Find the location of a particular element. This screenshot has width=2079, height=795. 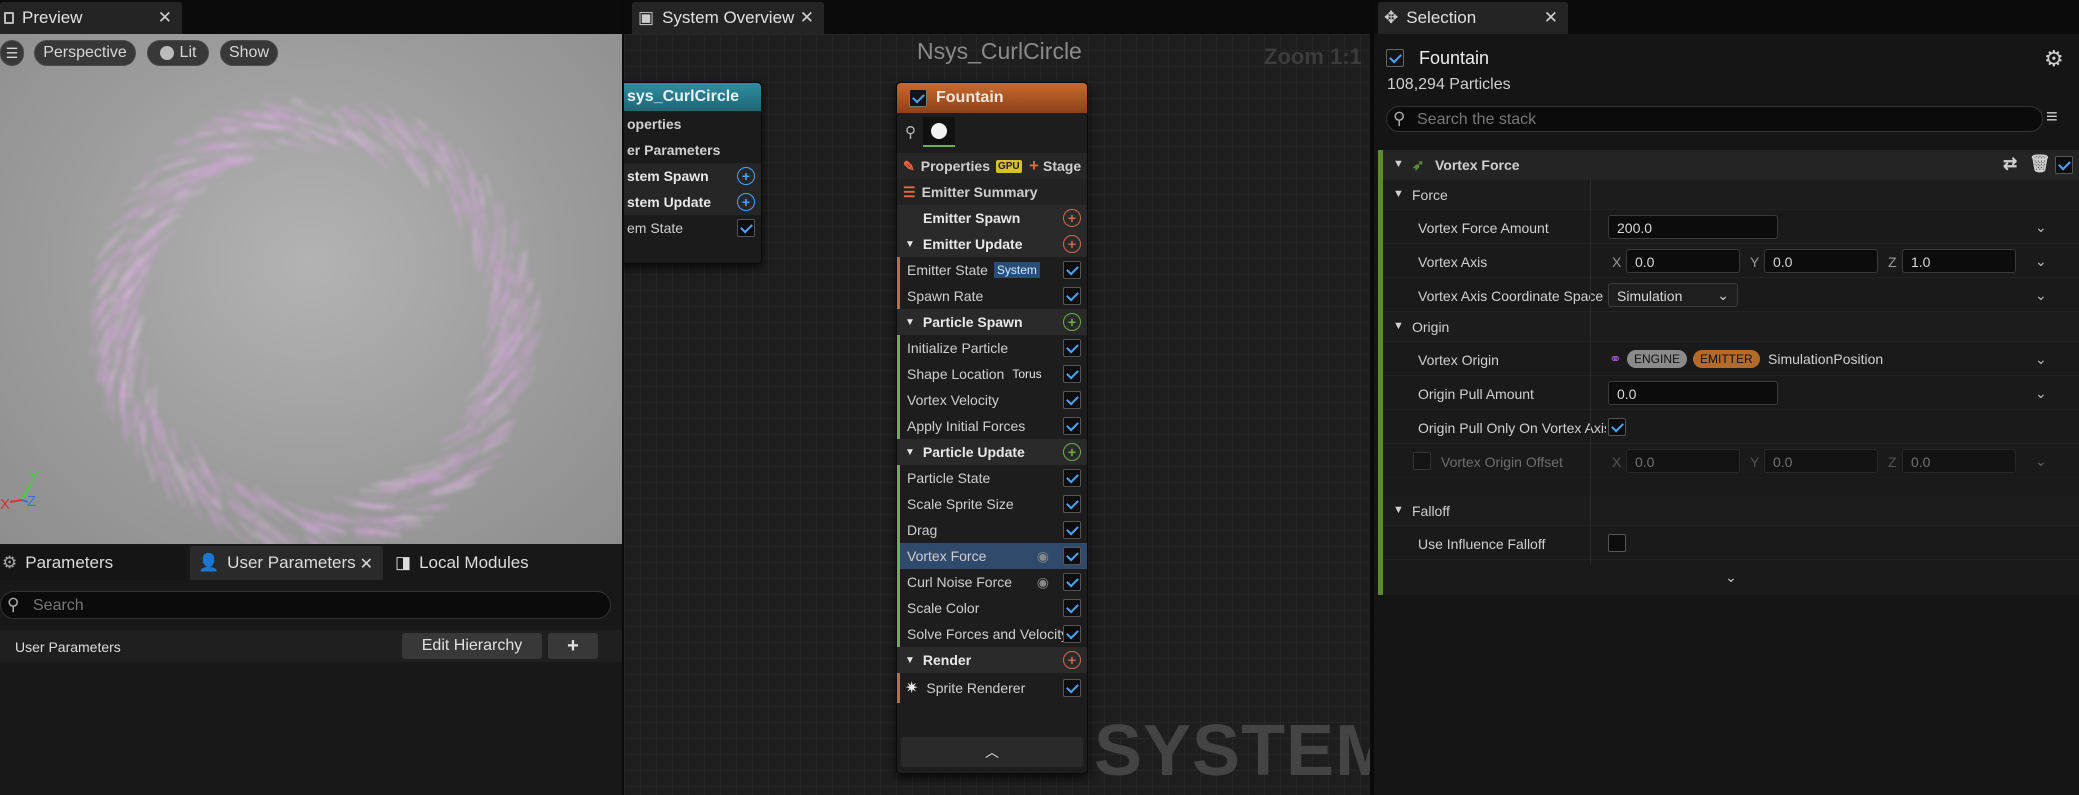

emitter-thumbnail is located at coordinates (939, 132).